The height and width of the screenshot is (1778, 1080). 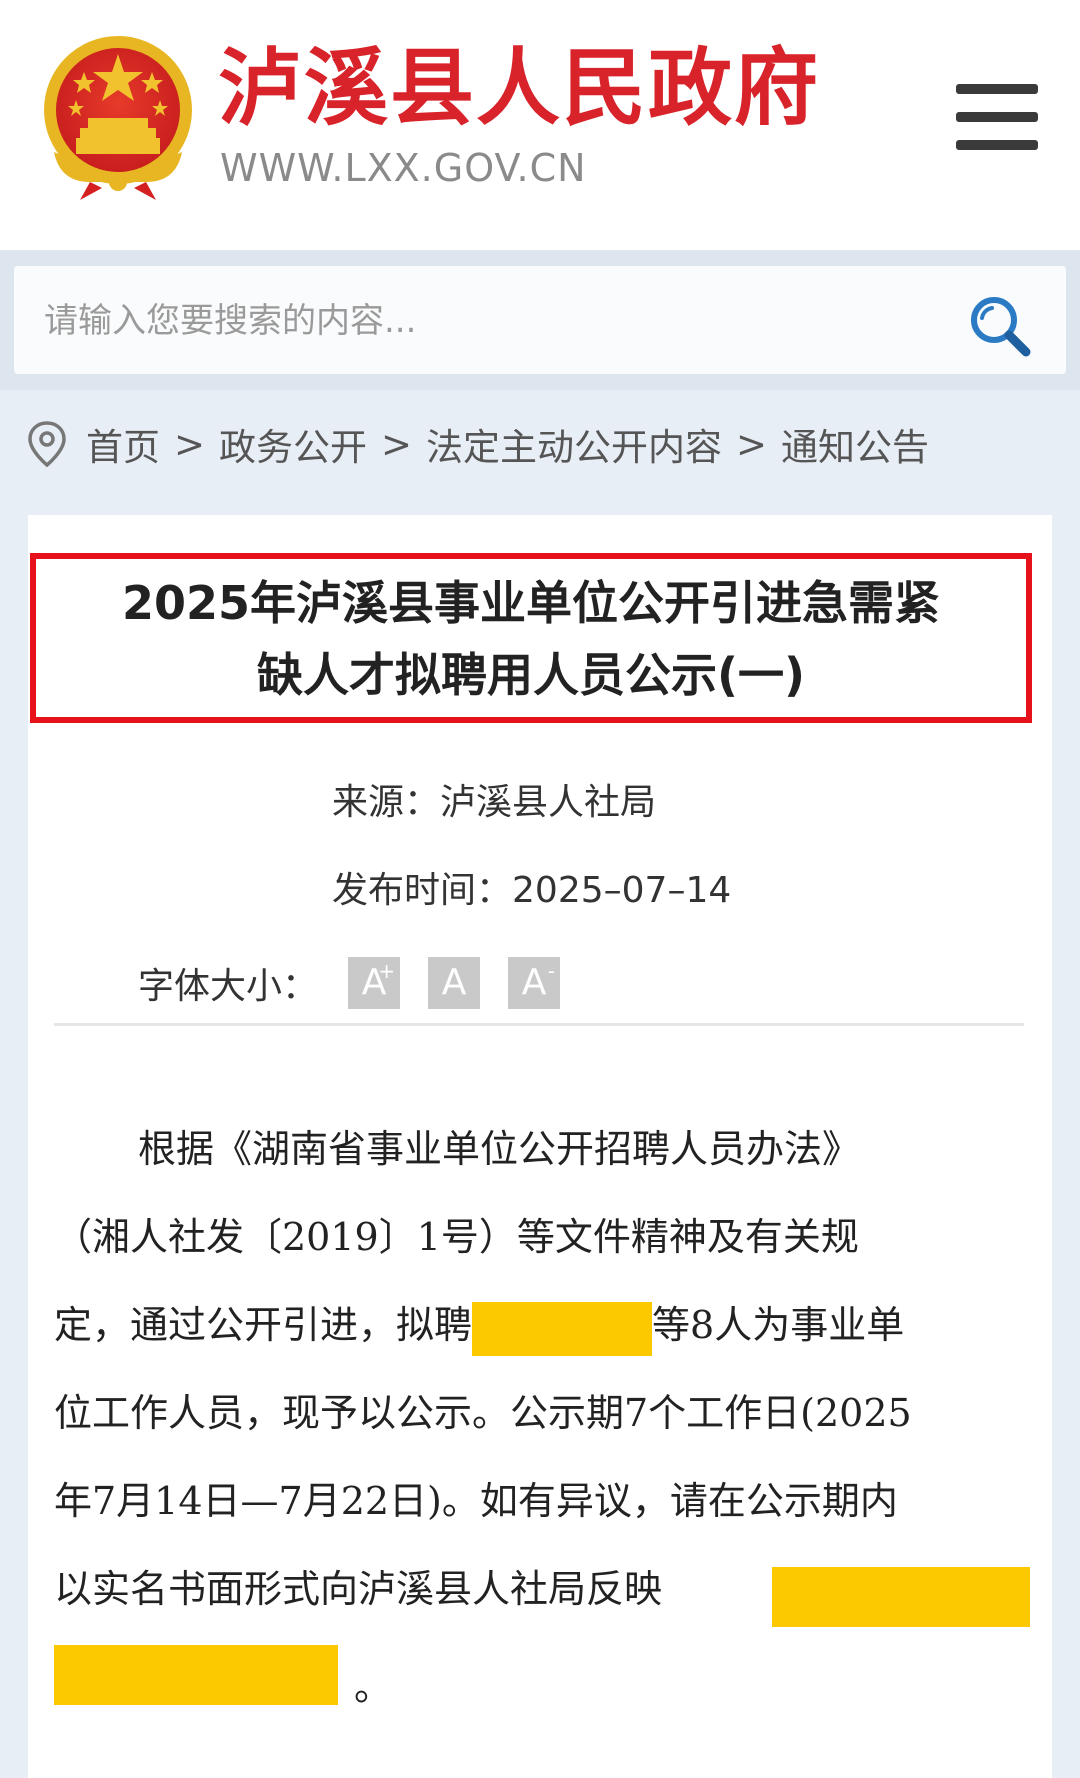 I want to click on site-name: 泸溪县人民政府, so click(x=519, y=88).